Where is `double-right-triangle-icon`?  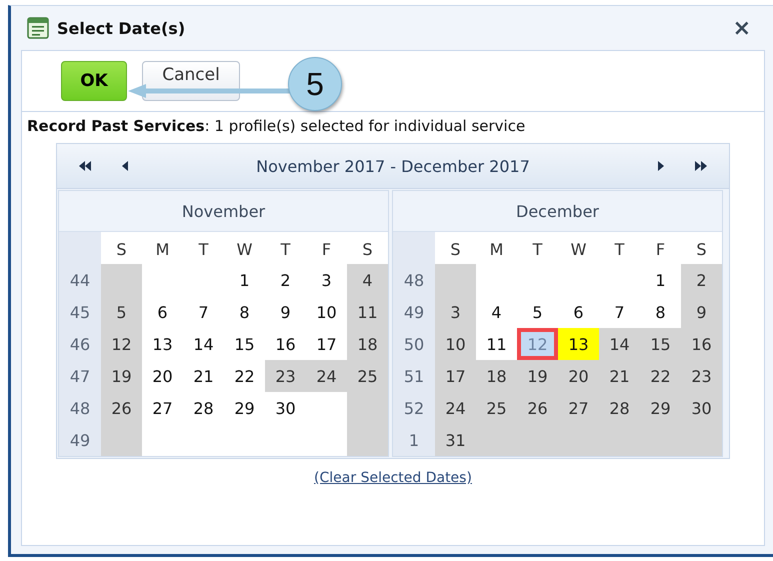
double-right-triangle-icon is located at coordinates (701, 166).